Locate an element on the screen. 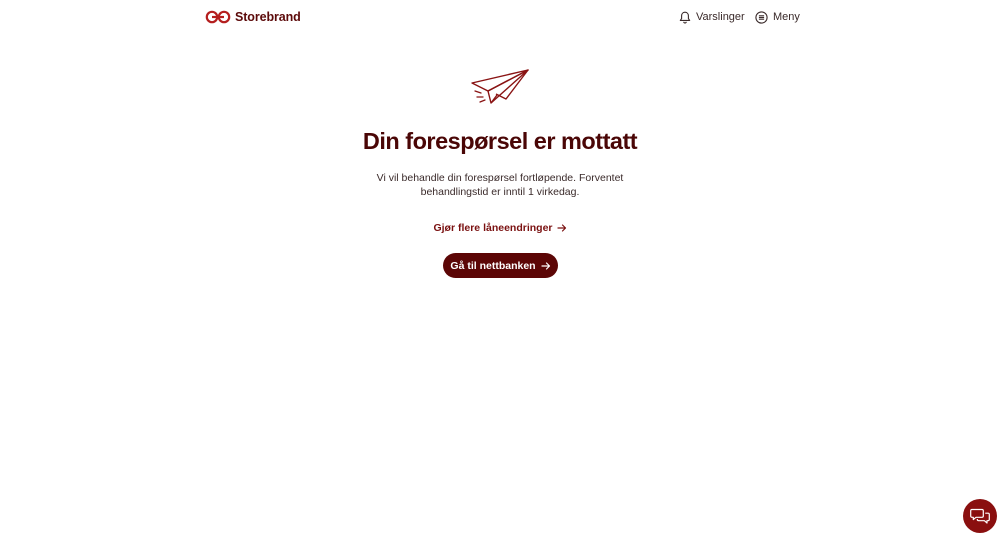 This screenshot has height=536, width=1000. page-title: Din forespørsel er mottatt is located at coordinates (500, 141).